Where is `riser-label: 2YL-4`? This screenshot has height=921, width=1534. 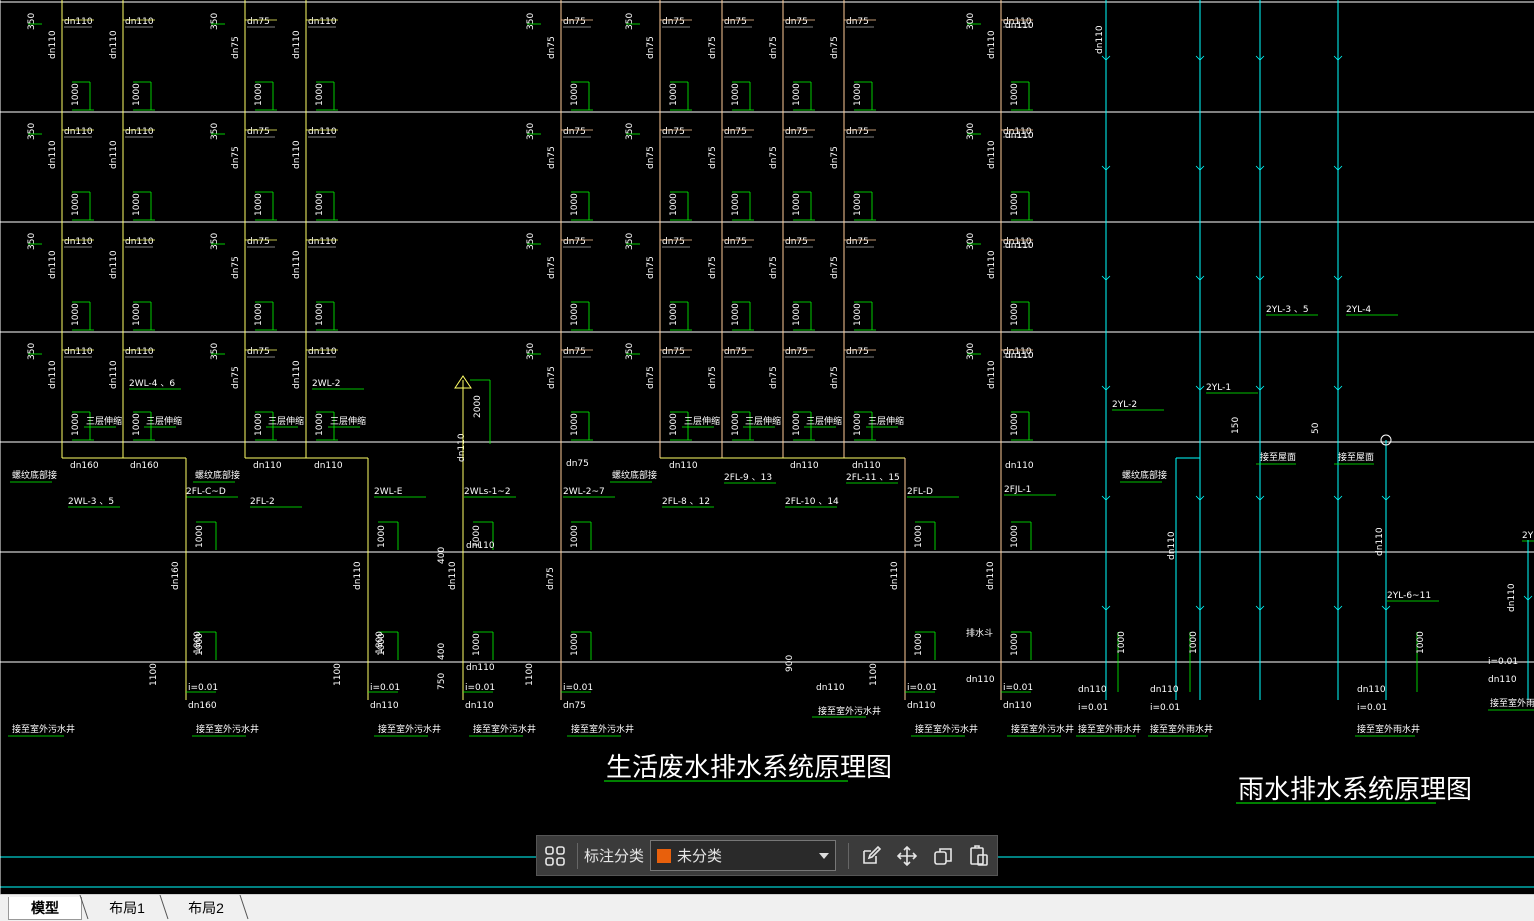
riser-label: 2YL-4 is located at coordinates (1358, 310).